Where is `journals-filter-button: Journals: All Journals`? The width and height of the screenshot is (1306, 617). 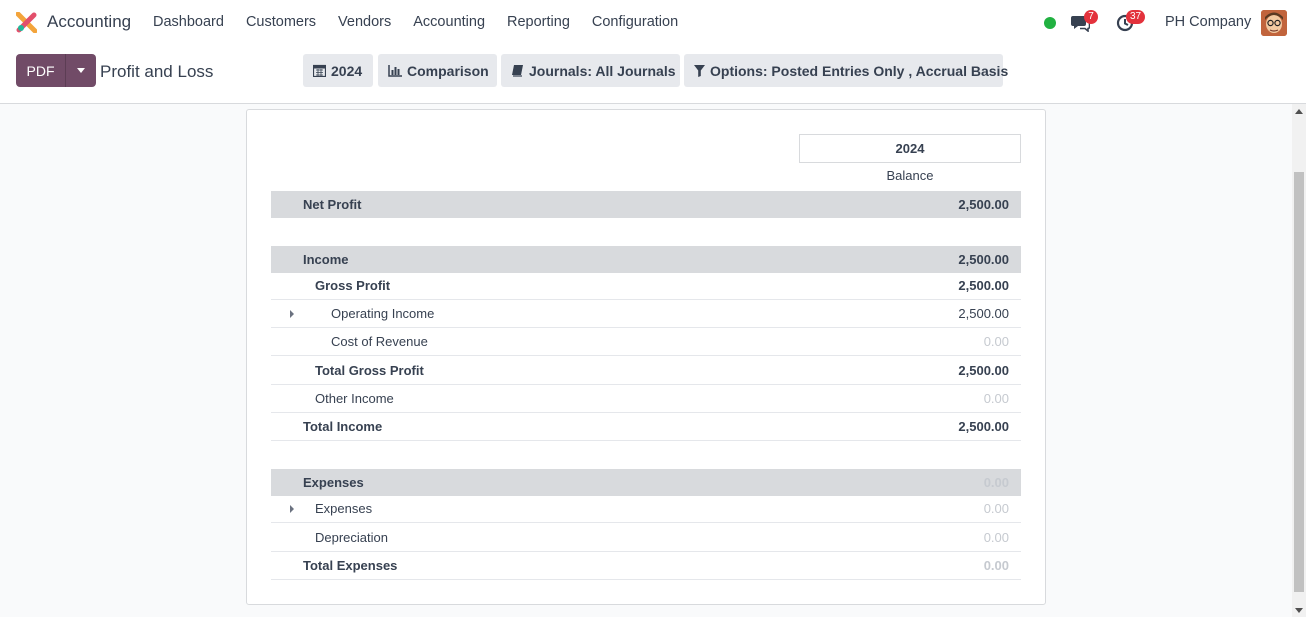
journals-filter-button: Journals: All Journals is located at coordinates (590, 70).